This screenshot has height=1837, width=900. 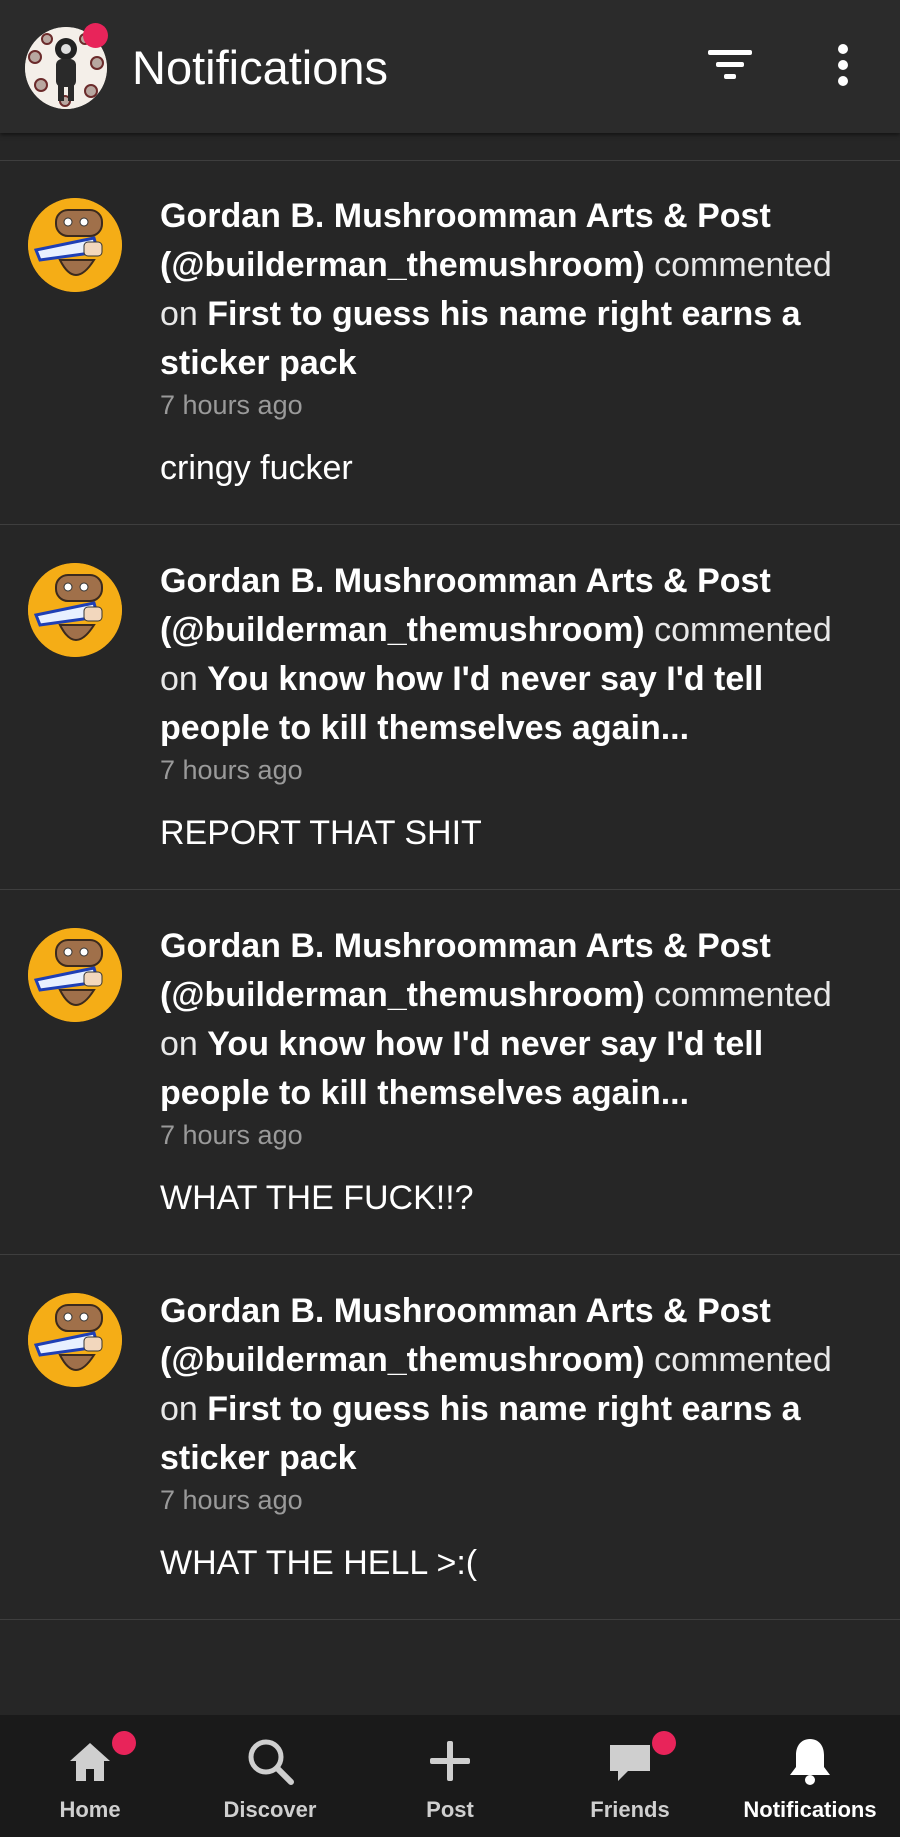 I want to click on comment-text: cringy fucker, so click(x=256, y=468).